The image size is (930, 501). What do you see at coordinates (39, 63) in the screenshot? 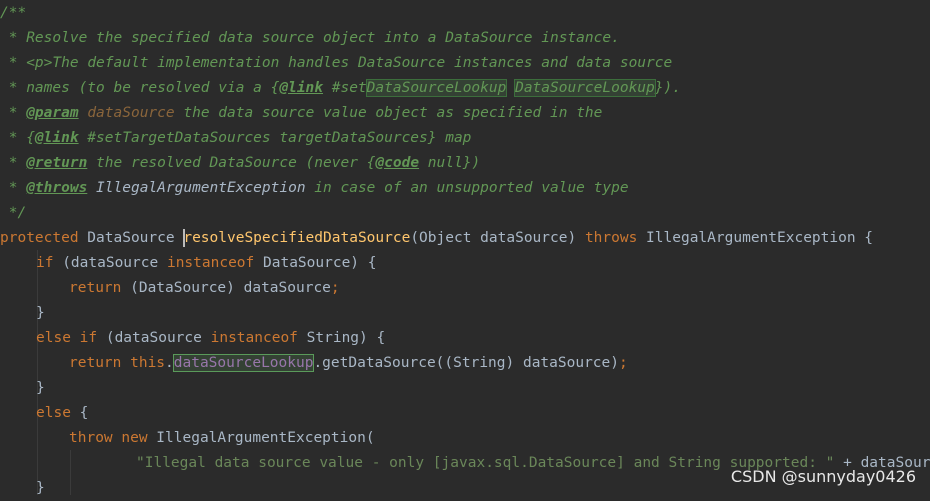
I see `comment-html-tag: <p>` at bounding box center [39, 63].